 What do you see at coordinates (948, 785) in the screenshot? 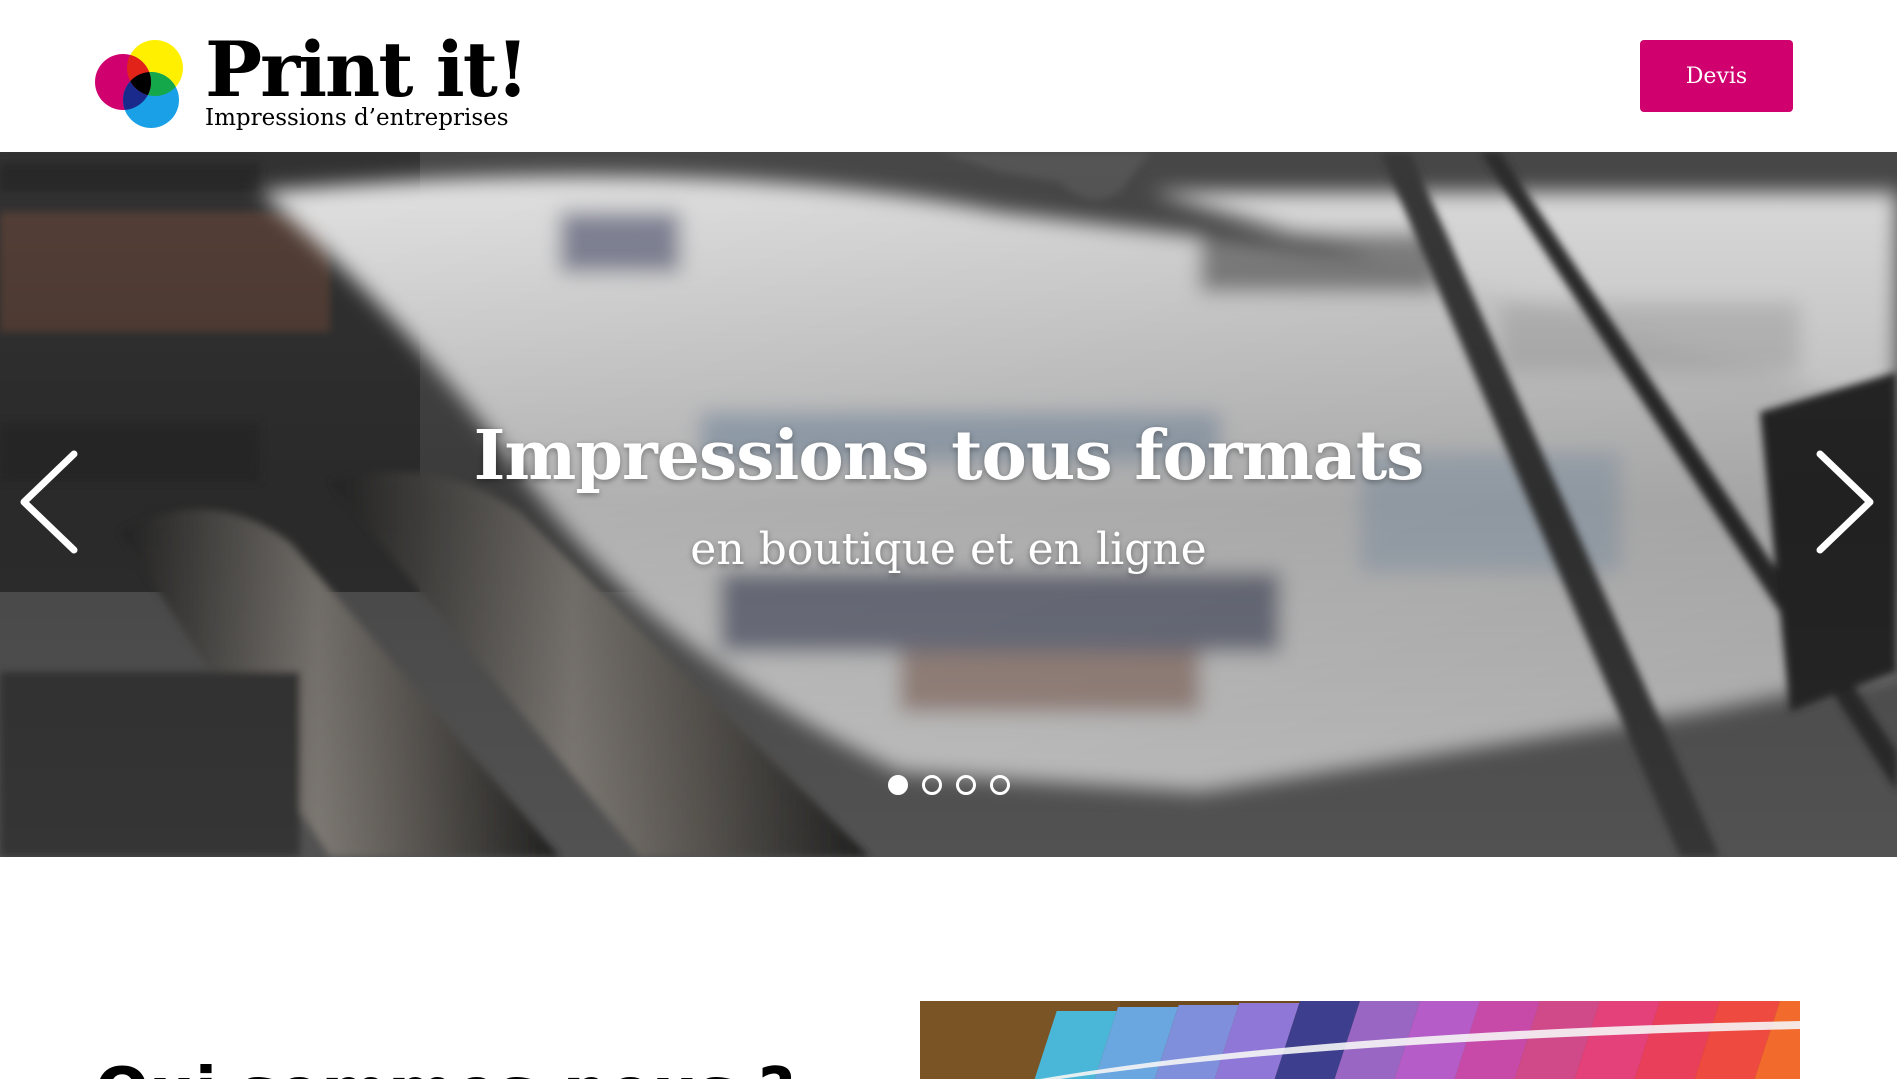
I see `carousel-indicators` at bounding box center [948, 785].